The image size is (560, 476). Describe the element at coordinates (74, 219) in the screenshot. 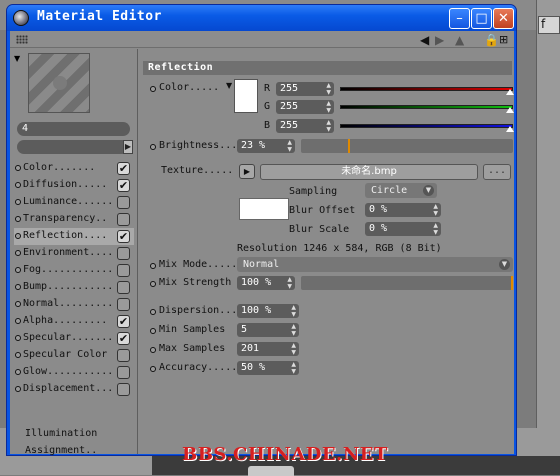

I see `channel-item: Transparency..` at that location.